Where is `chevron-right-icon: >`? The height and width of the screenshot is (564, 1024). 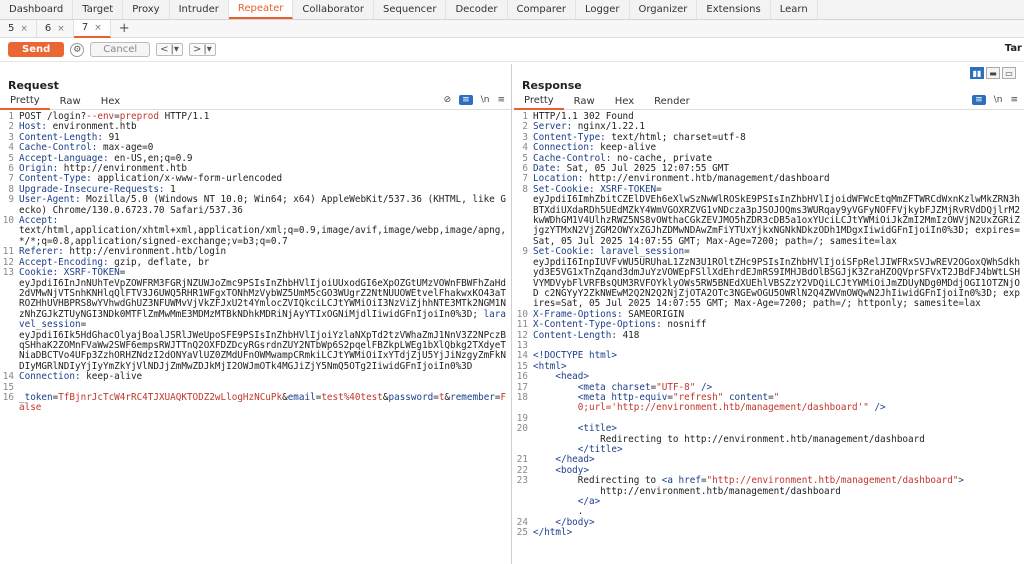
chevron-right-icon: > is located at coordinates (197, 49).